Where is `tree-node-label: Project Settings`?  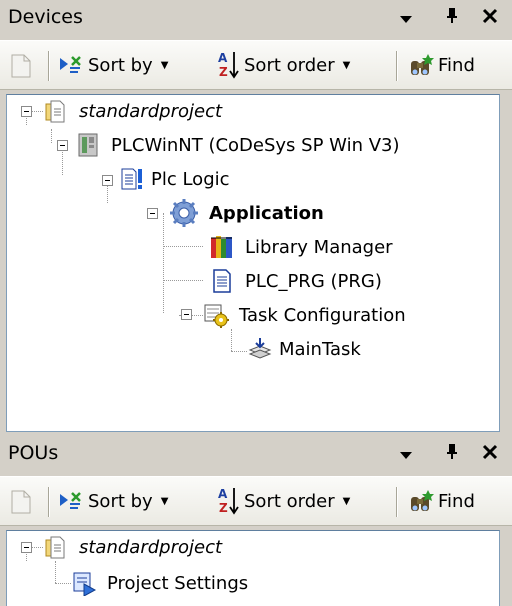
tree-node-label: Project Settings is located at coordinates (178, 583).